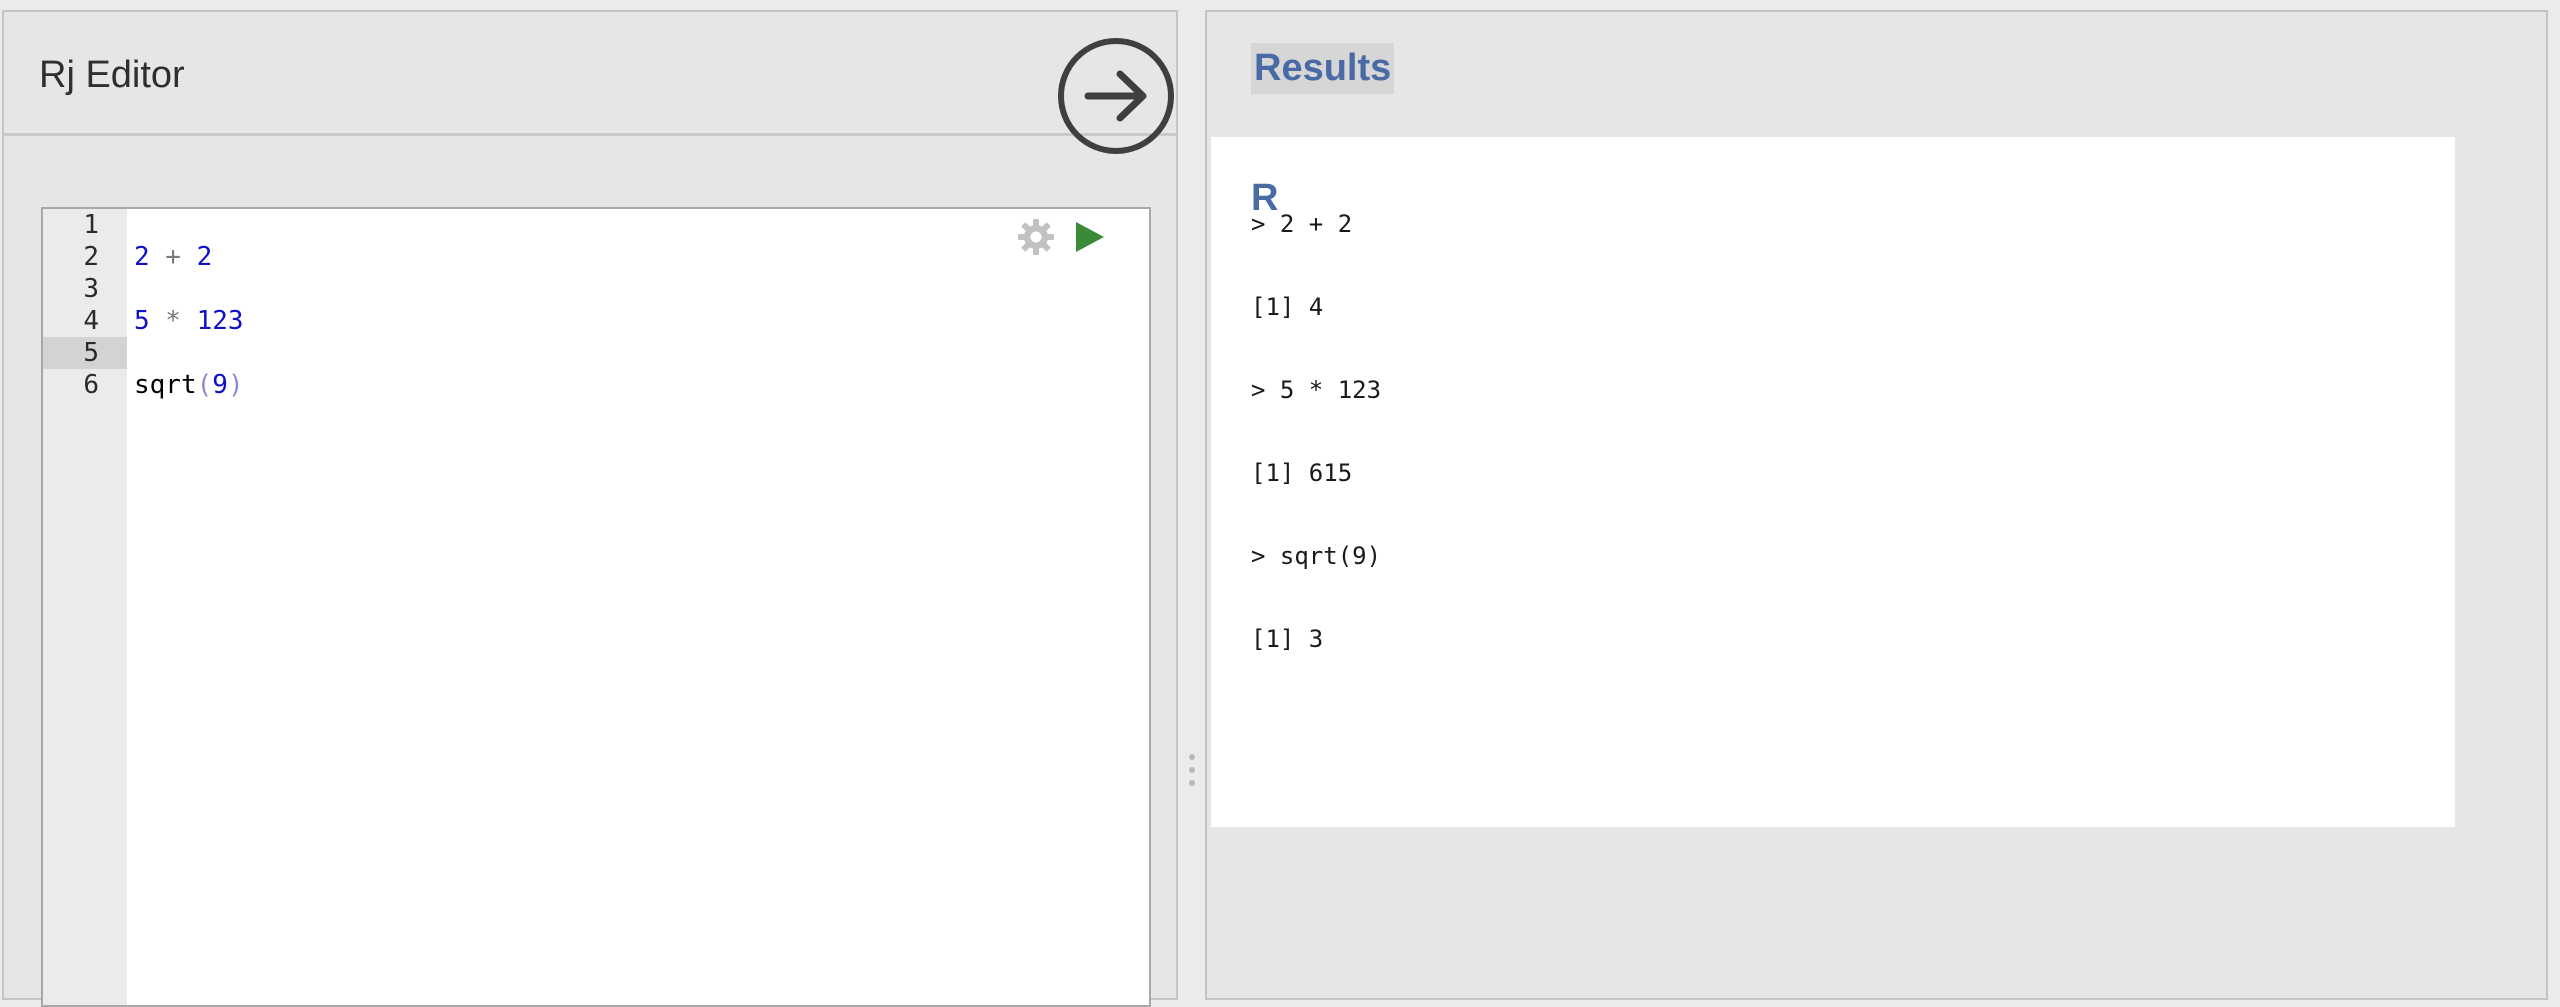 This screenshot has height=1007, width=2560. Describe the element at coordinates (1192, 770) in the screenshot. I see `panel-splitter-handle` at that location.